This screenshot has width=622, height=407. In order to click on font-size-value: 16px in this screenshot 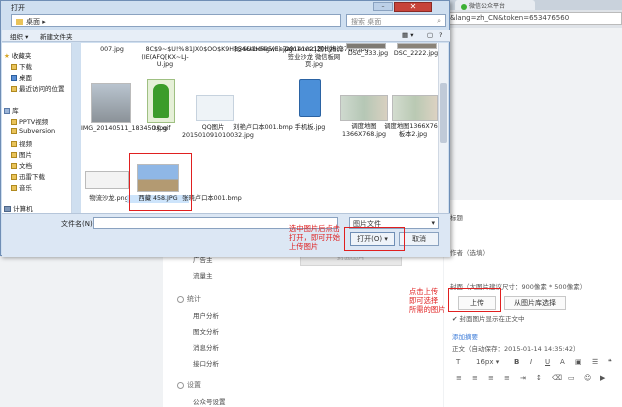, I will do `click(485, 362)`.